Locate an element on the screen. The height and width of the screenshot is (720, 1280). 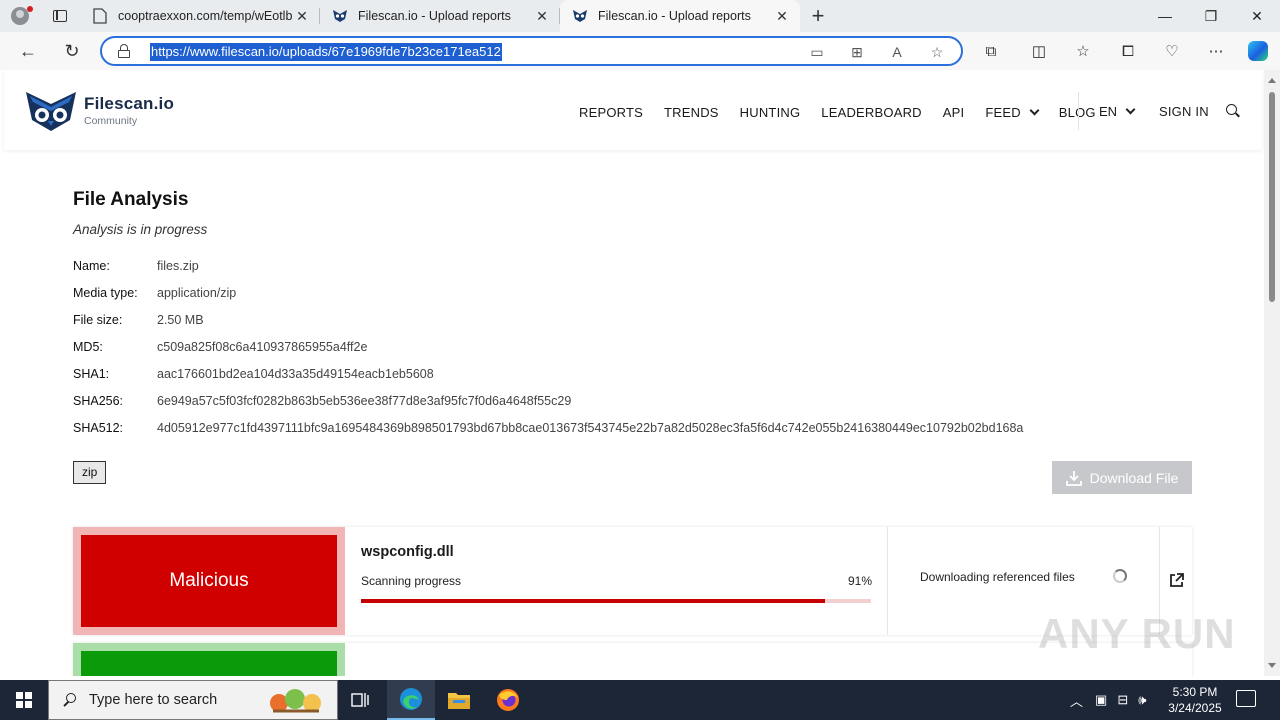
task-view-icon is located at coordinates (360, 700).